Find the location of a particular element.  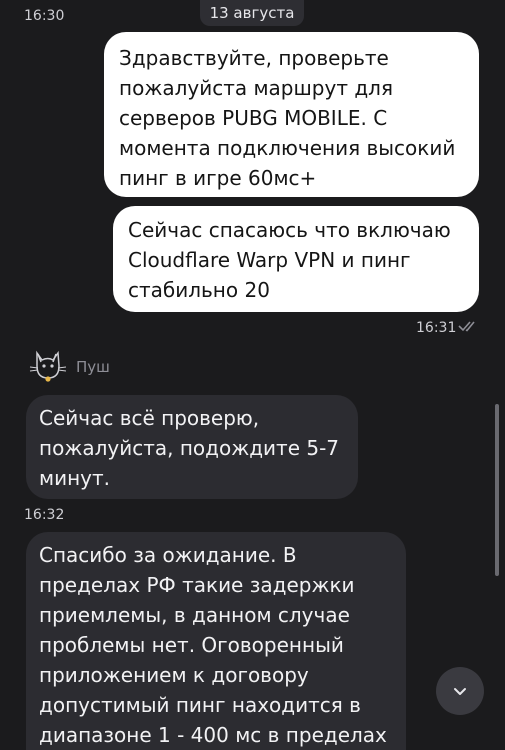

sender-header: Пуш is located at coordinates (68, 367).